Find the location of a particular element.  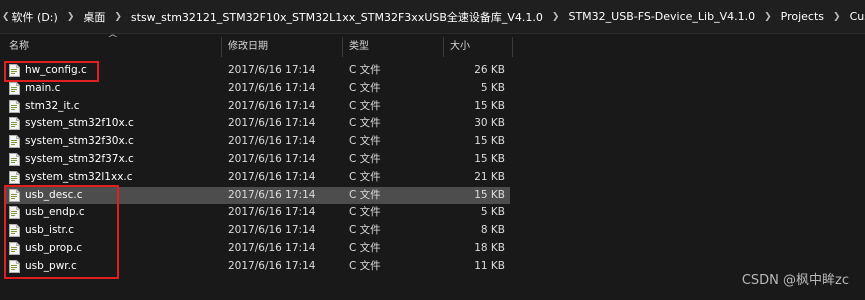

breadcrumb-item-custom-hid: Custom_HID is located at coordinates (856, 16).